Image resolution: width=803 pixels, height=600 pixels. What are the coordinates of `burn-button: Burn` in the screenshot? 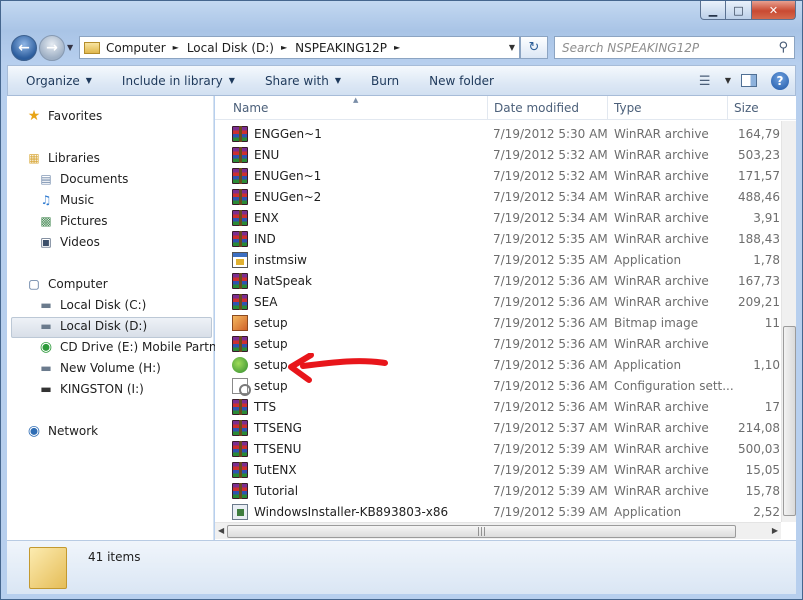 It's located at (385, 81).